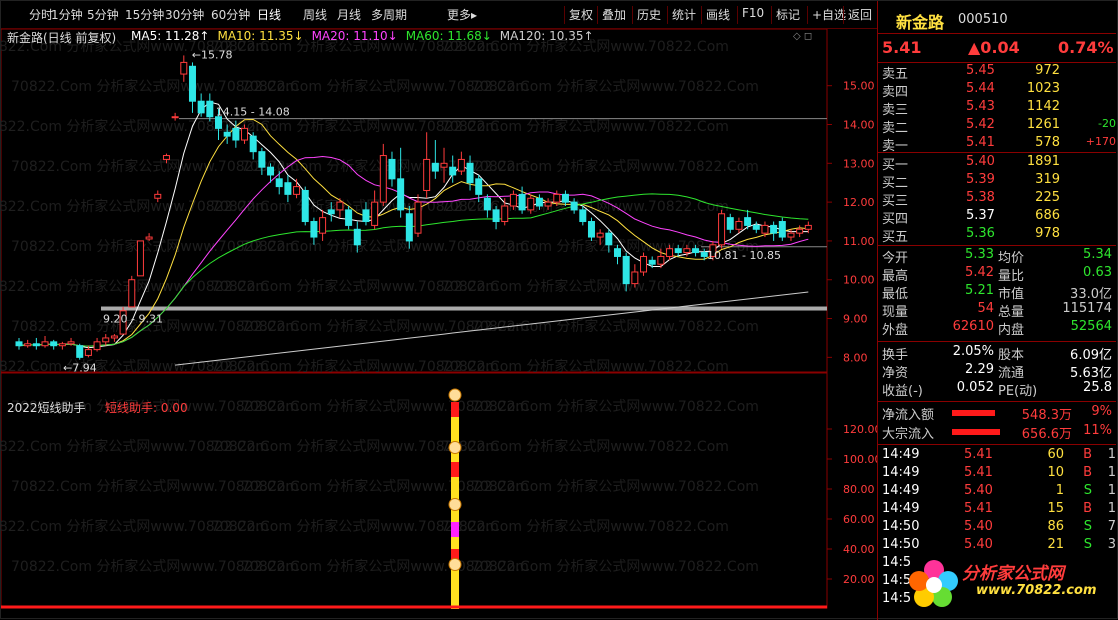  I want to click on period-tab: 15分钟, so click(144, 15).